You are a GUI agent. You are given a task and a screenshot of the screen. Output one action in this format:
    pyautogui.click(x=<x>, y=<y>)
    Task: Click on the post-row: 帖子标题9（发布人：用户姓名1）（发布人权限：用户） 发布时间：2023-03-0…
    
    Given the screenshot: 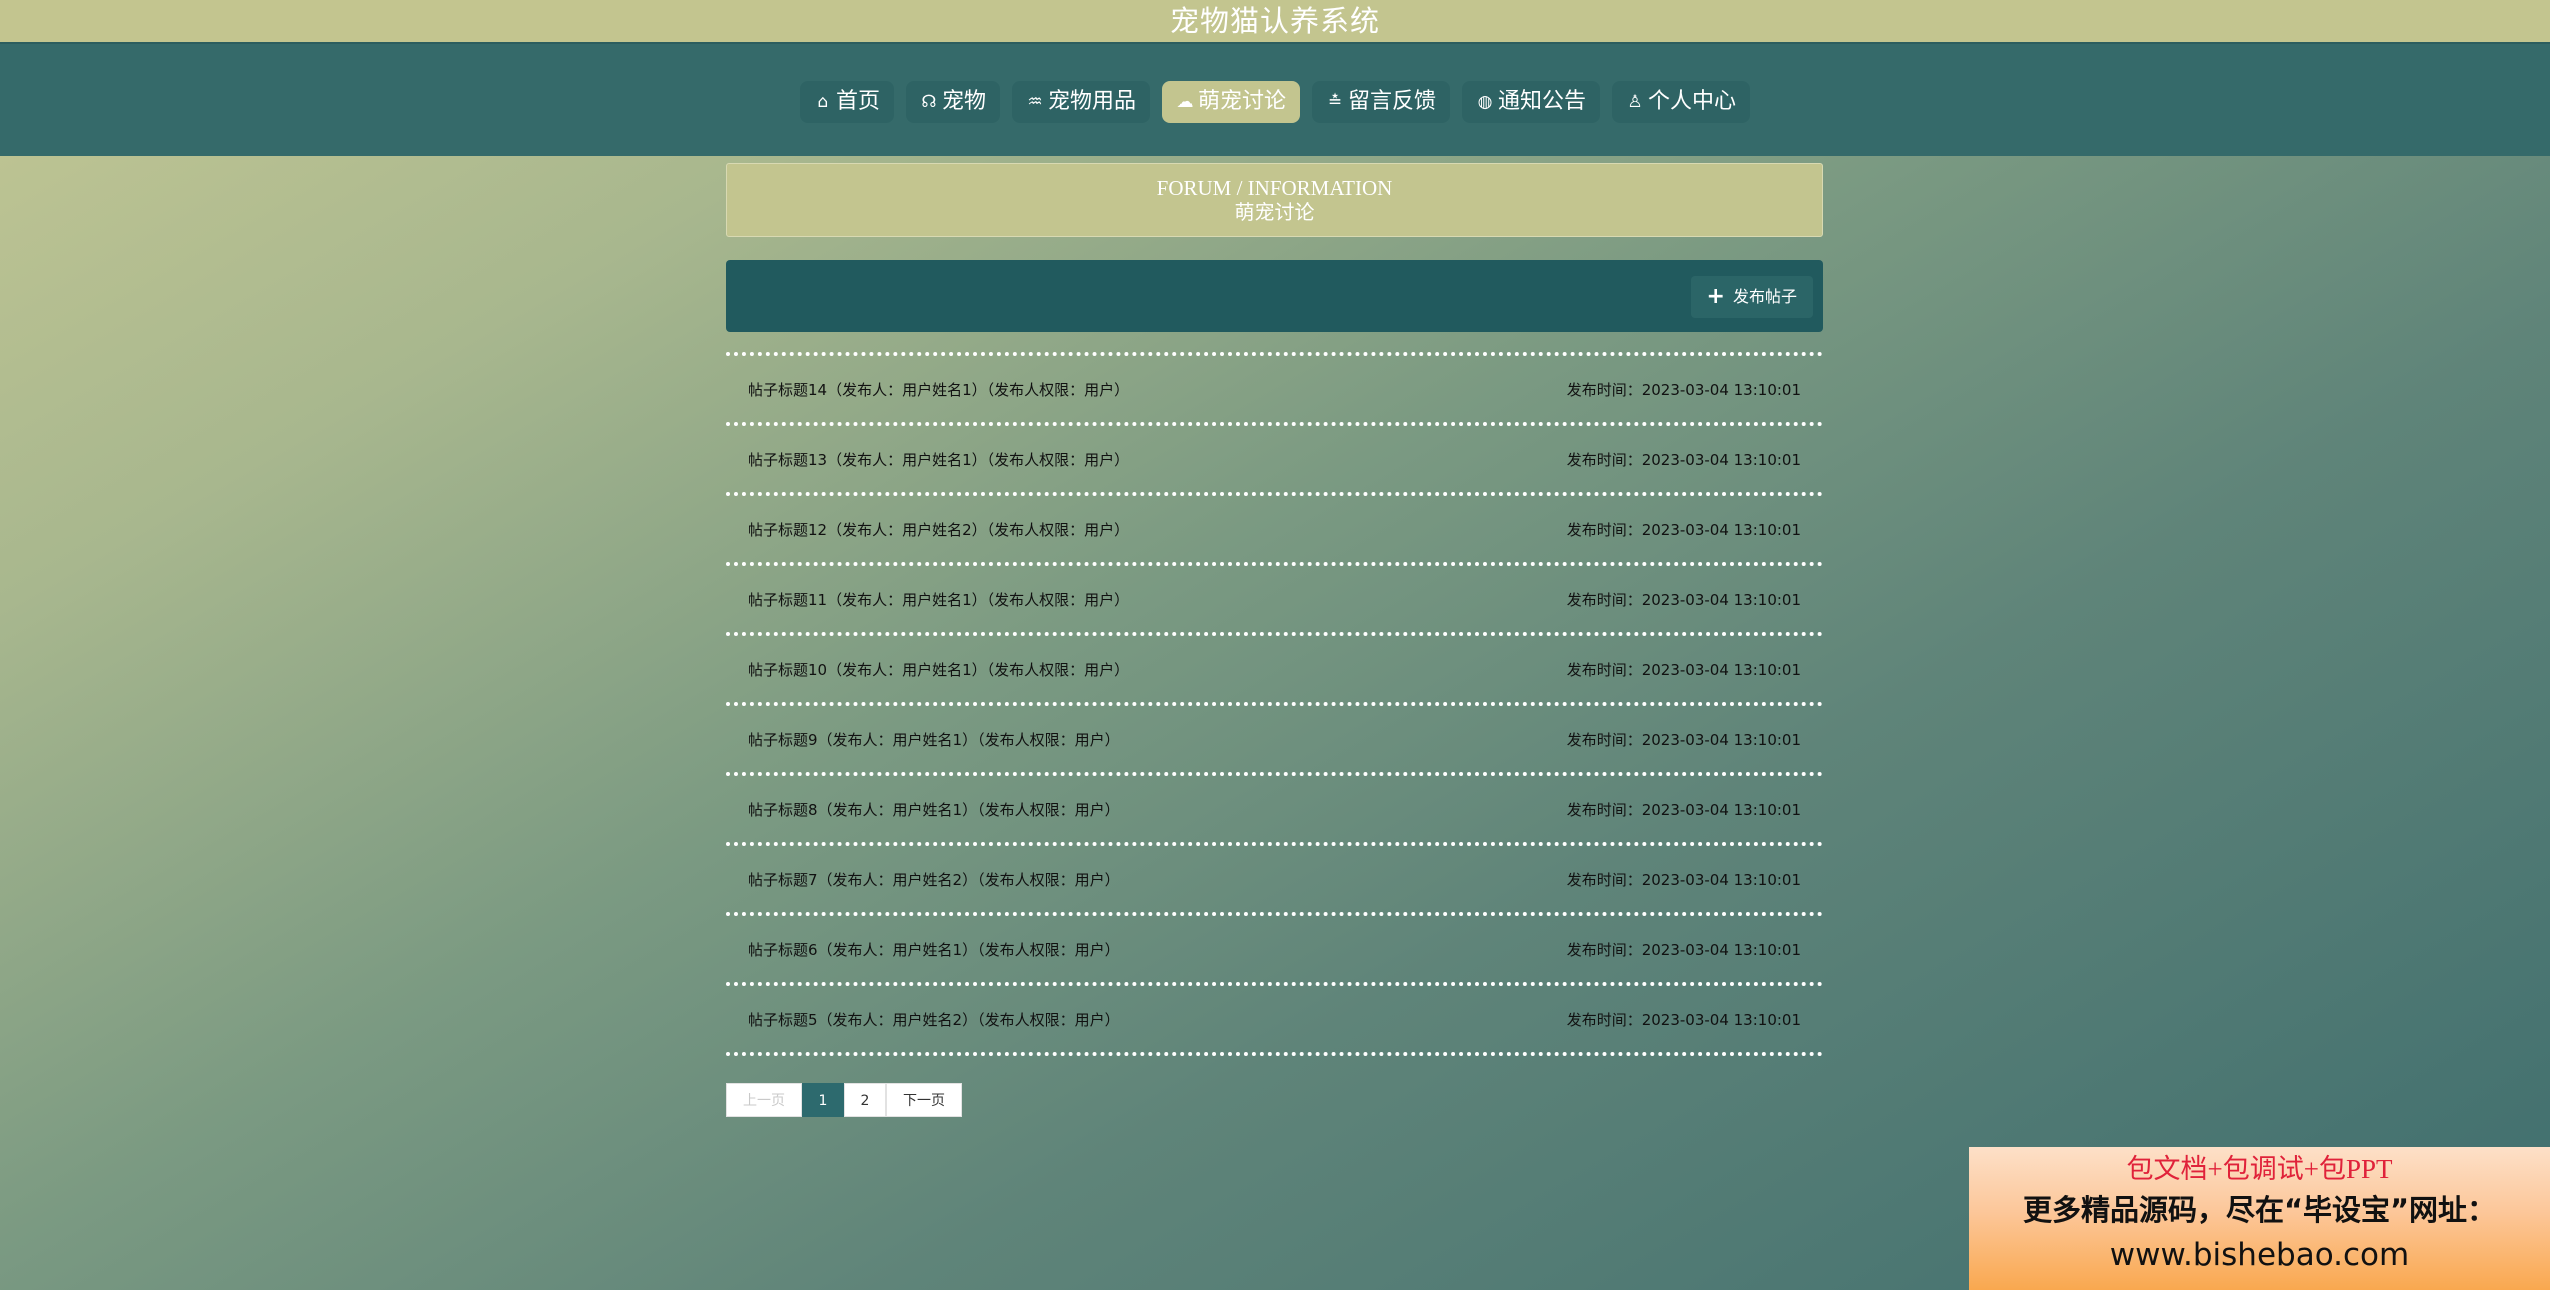 What is the action you would take?
    pyautogui.click(x=1274, y=737)
    